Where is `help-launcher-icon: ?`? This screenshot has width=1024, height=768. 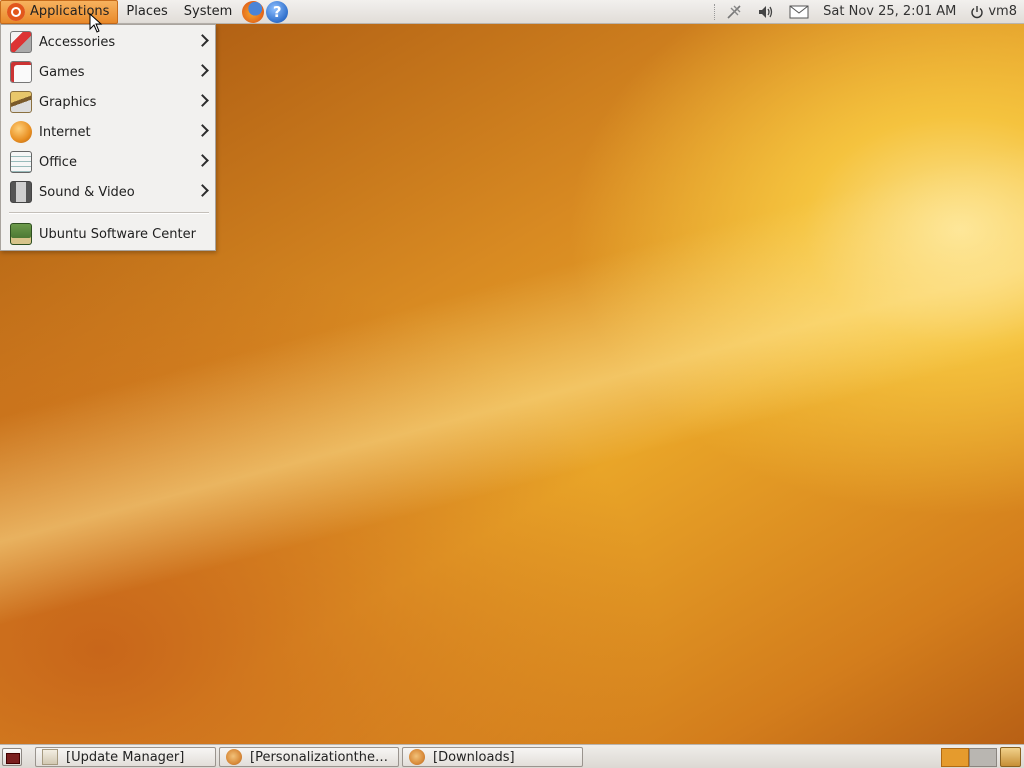
help-launcher-icon: ? is located at coordinates (277, 11).